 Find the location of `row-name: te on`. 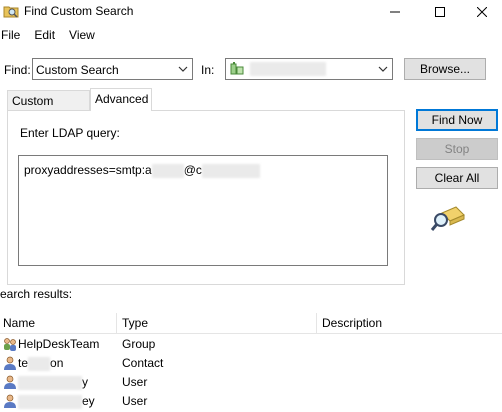

row-name: te on is located at coordinates (40, 363).